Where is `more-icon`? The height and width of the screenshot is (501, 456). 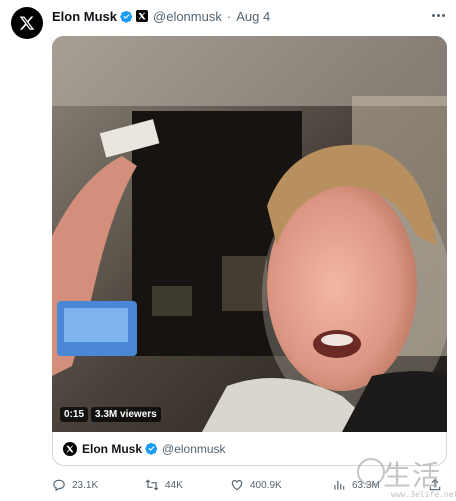 more-icon is located at coordinates (438, 15).